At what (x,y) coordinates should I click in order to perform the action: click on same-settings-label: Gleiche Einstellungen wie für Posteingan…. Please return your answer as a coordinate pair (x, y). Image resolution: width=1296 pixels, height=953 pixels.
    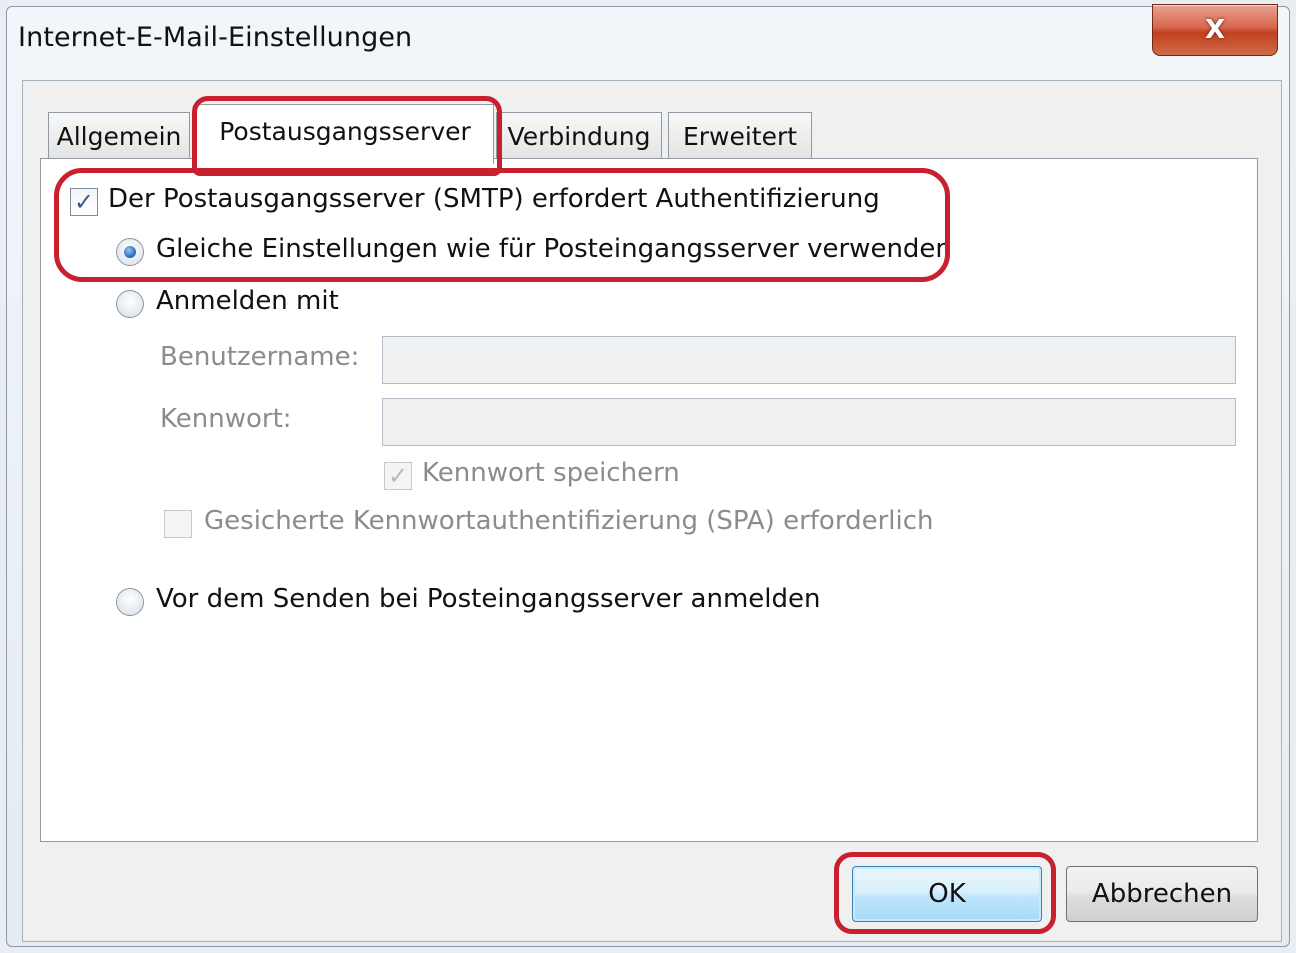
    Looking at the image, I should click on (554, 249).